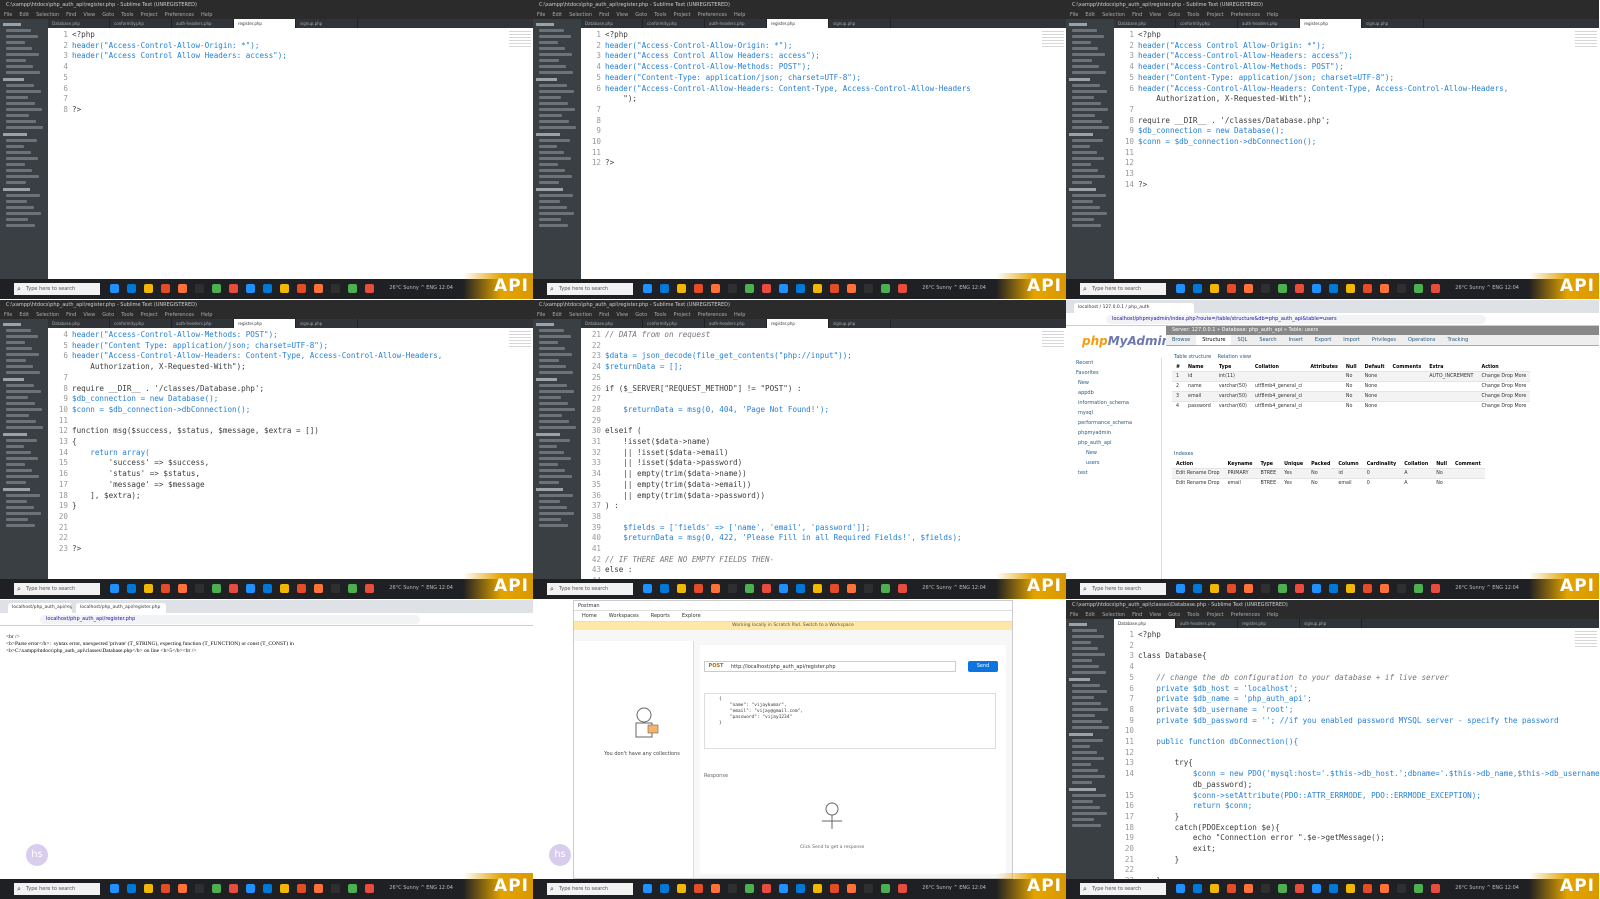 Image resolution: width=1600 pixels, height=899 pixels. I want to click on editor-tab: Database.php, so click(612, 323).